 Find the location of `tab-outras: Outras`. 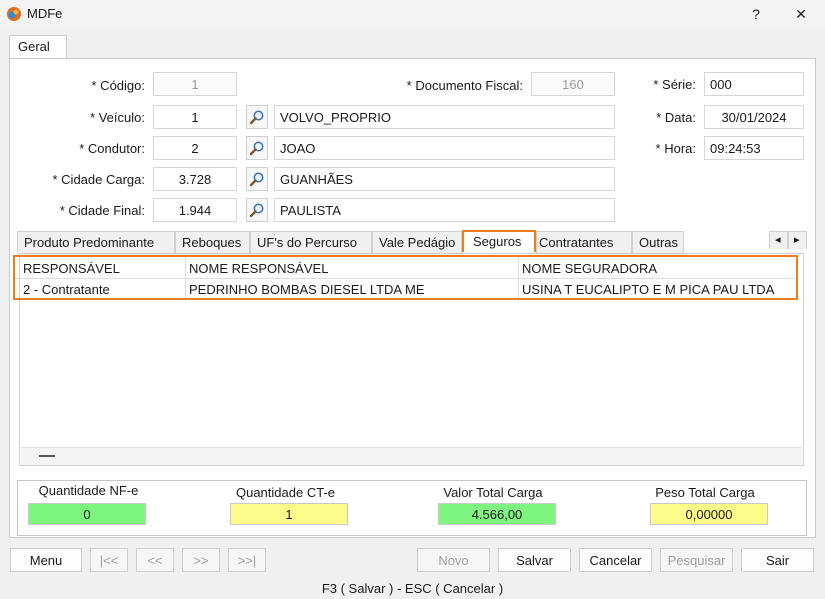

tab-outras: Outras is located at coordinates (658, 242).